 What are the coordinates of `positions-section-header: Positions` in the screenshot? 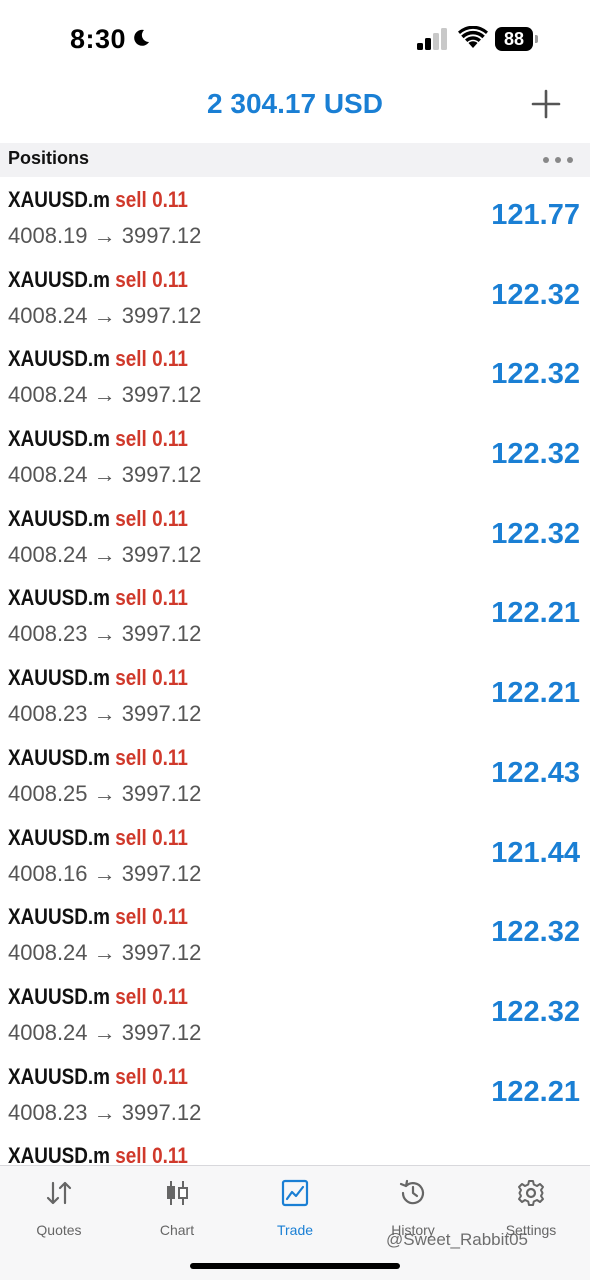 It's located at (295, 160).